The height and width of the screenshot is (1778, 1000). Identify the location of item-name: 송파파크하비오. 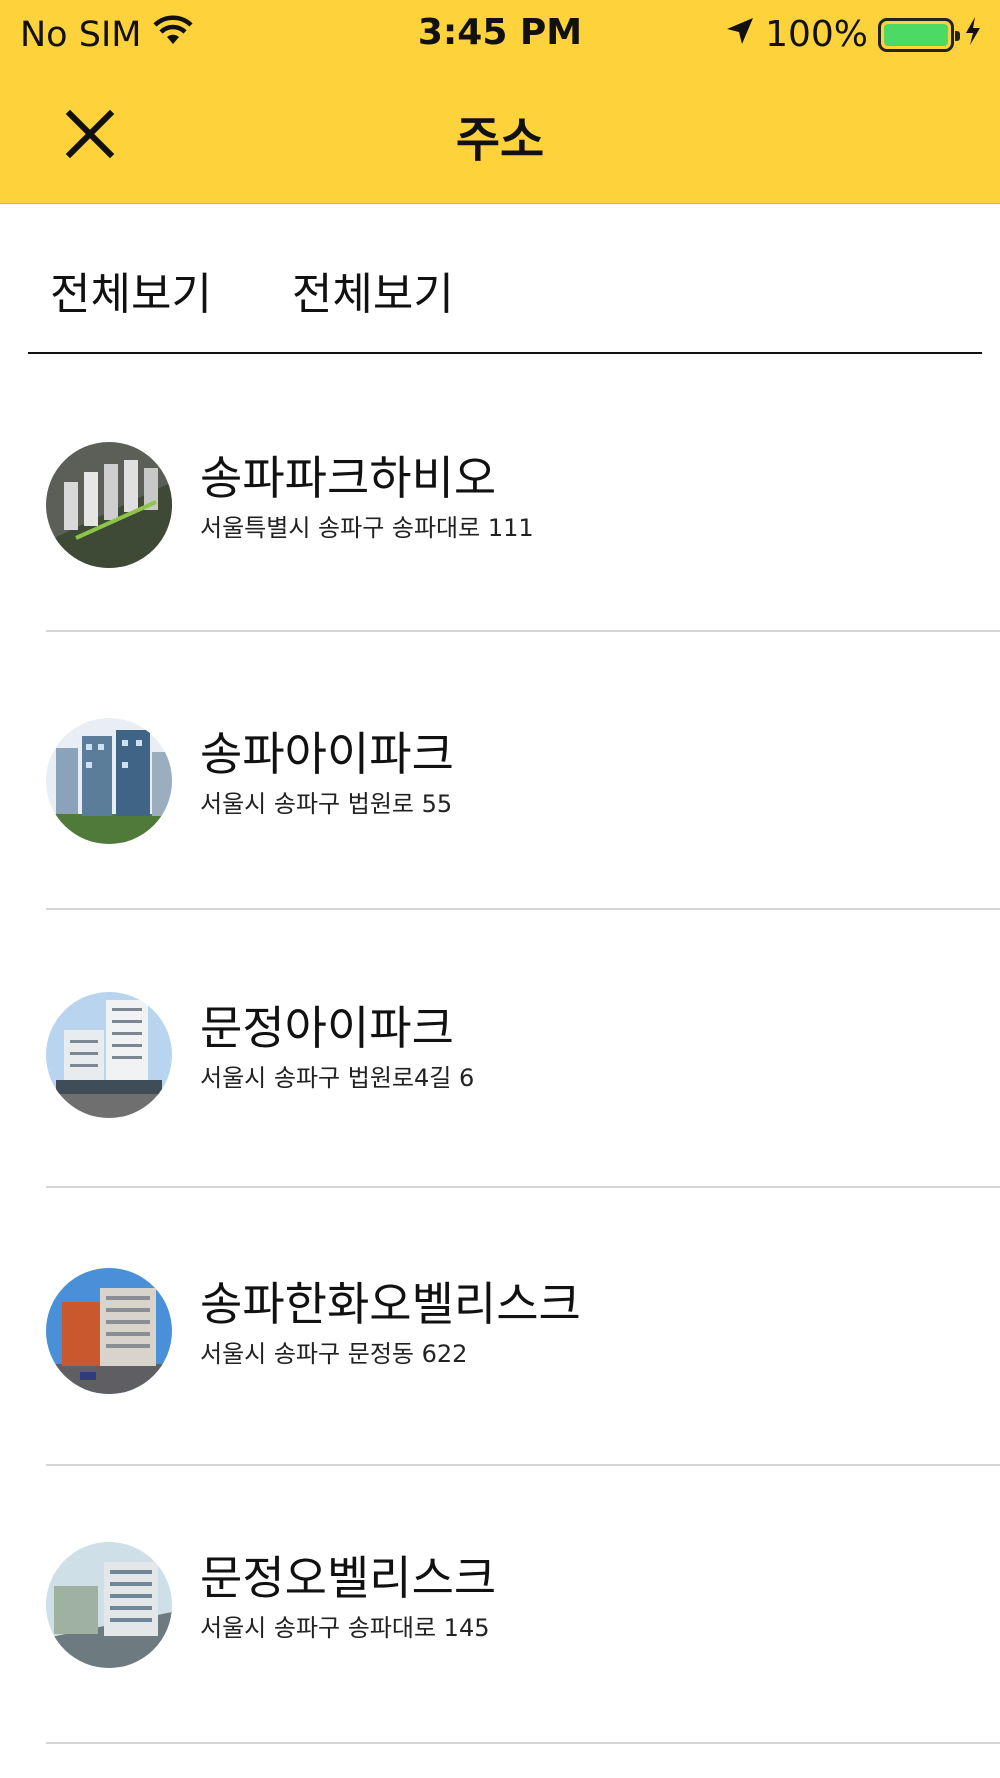
(348, 478).